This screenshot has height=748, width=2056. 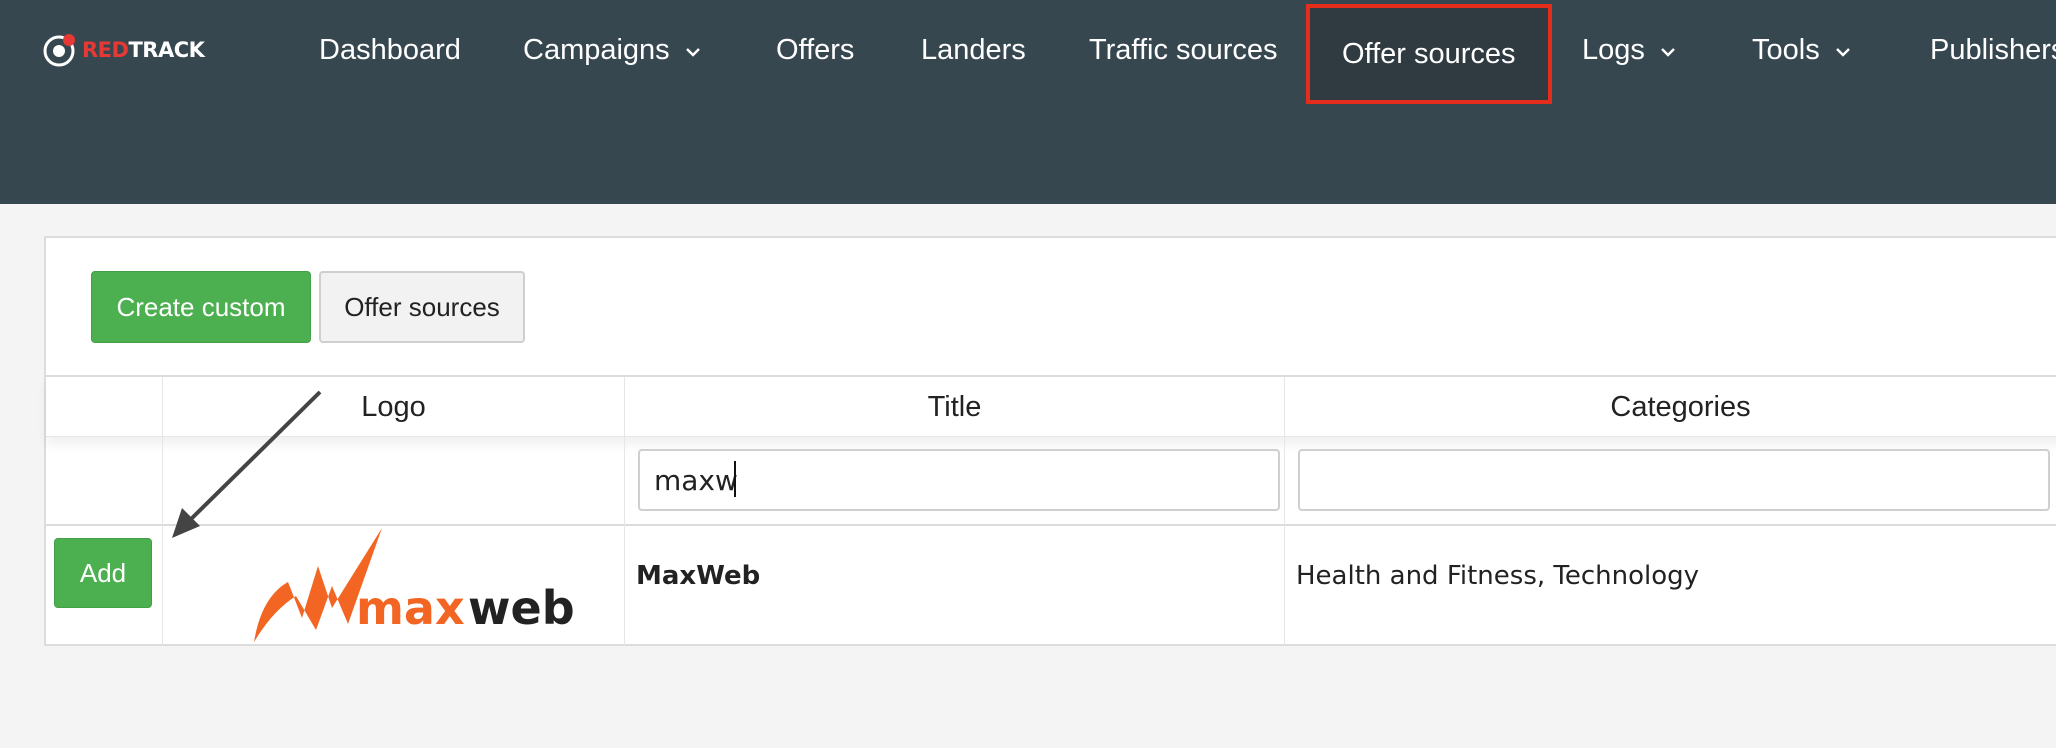 I want to click on nav-item-logs: Logs, so click(x=1629, y=50).